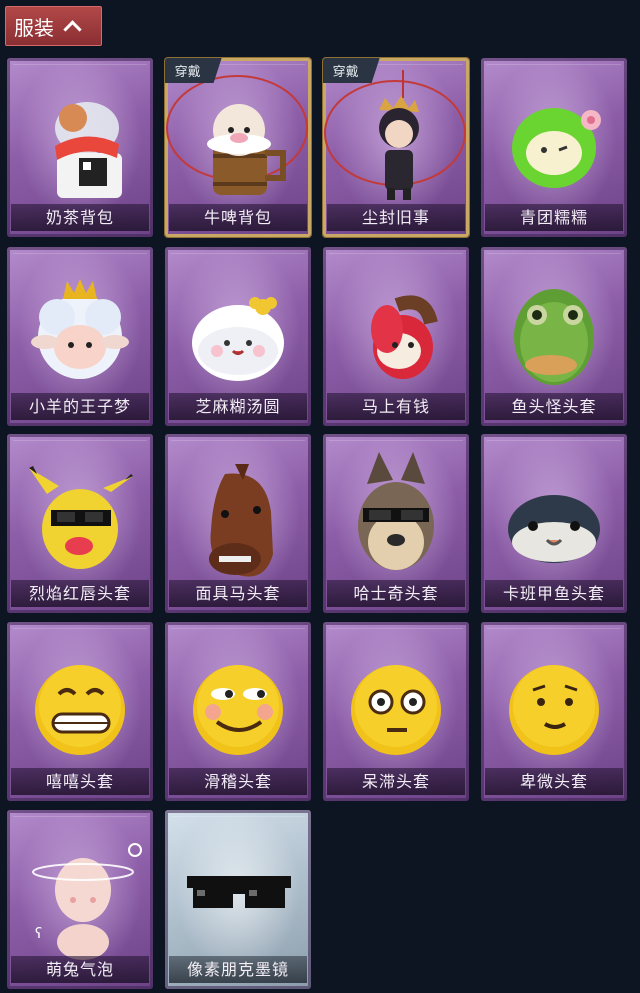 The image size is (640, 993). I want to click on humble-emoji-mask-icon, so click(554, 710).